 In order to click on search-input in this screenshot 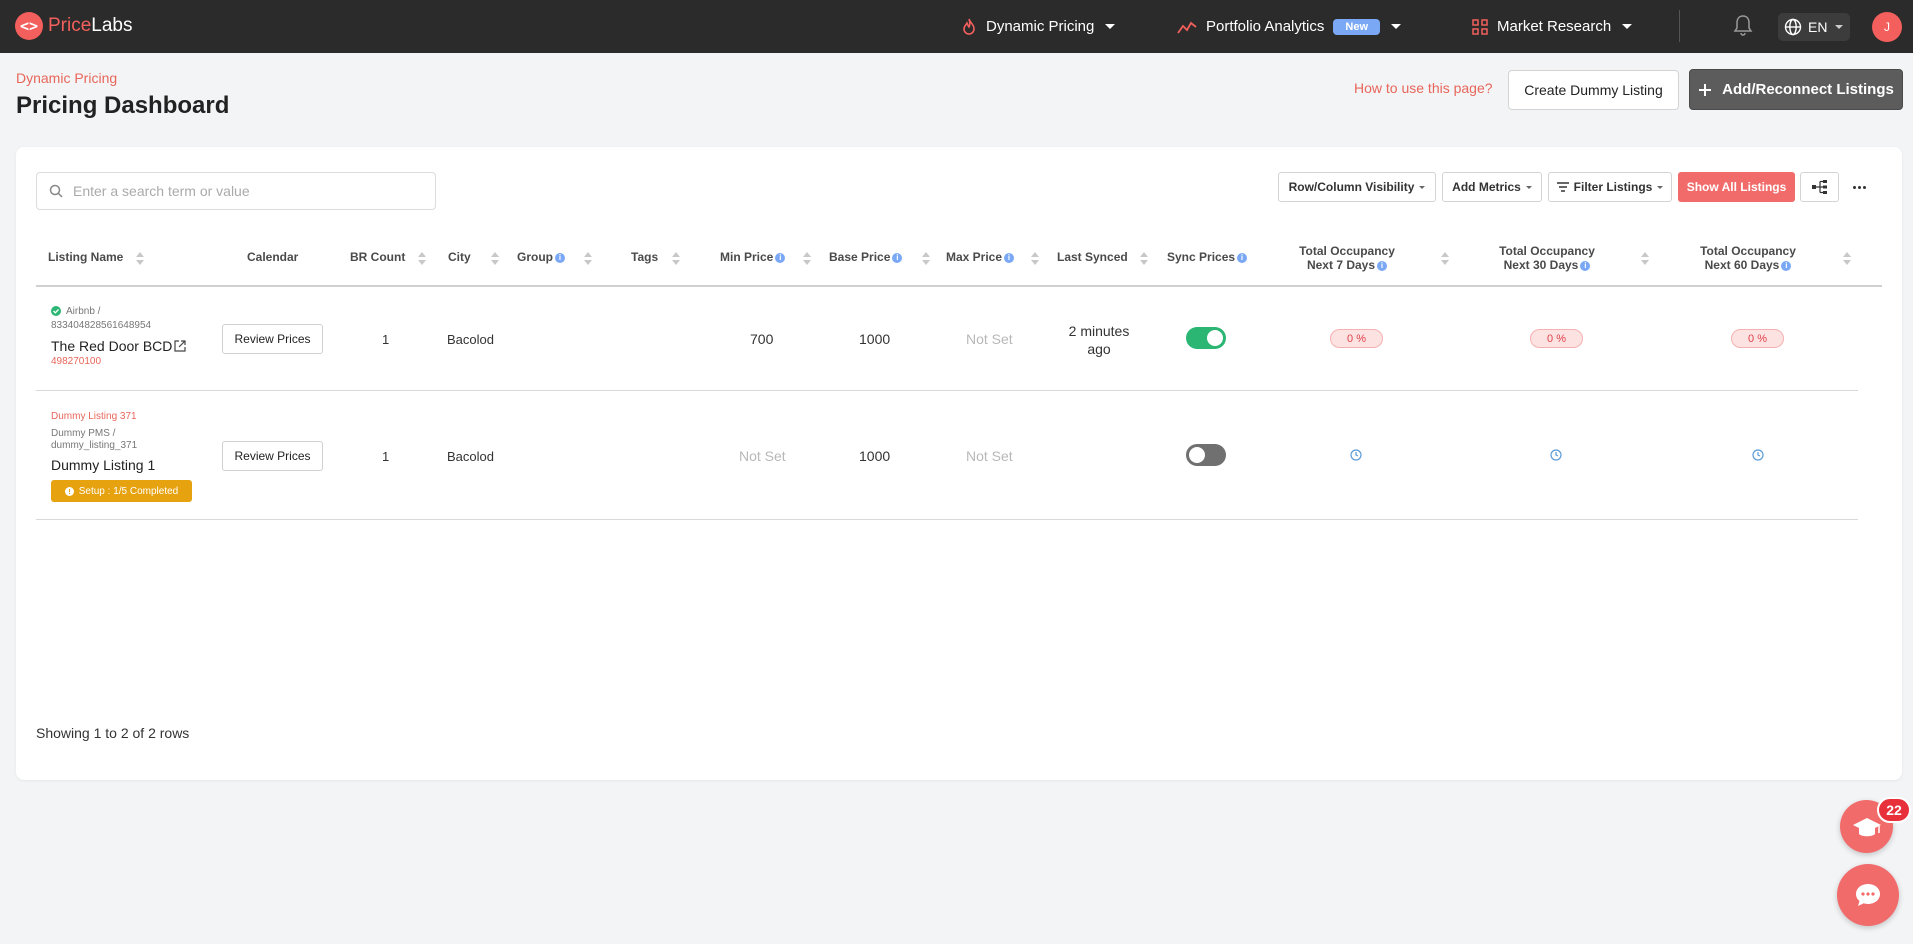, I will do `click(238, 191)`.